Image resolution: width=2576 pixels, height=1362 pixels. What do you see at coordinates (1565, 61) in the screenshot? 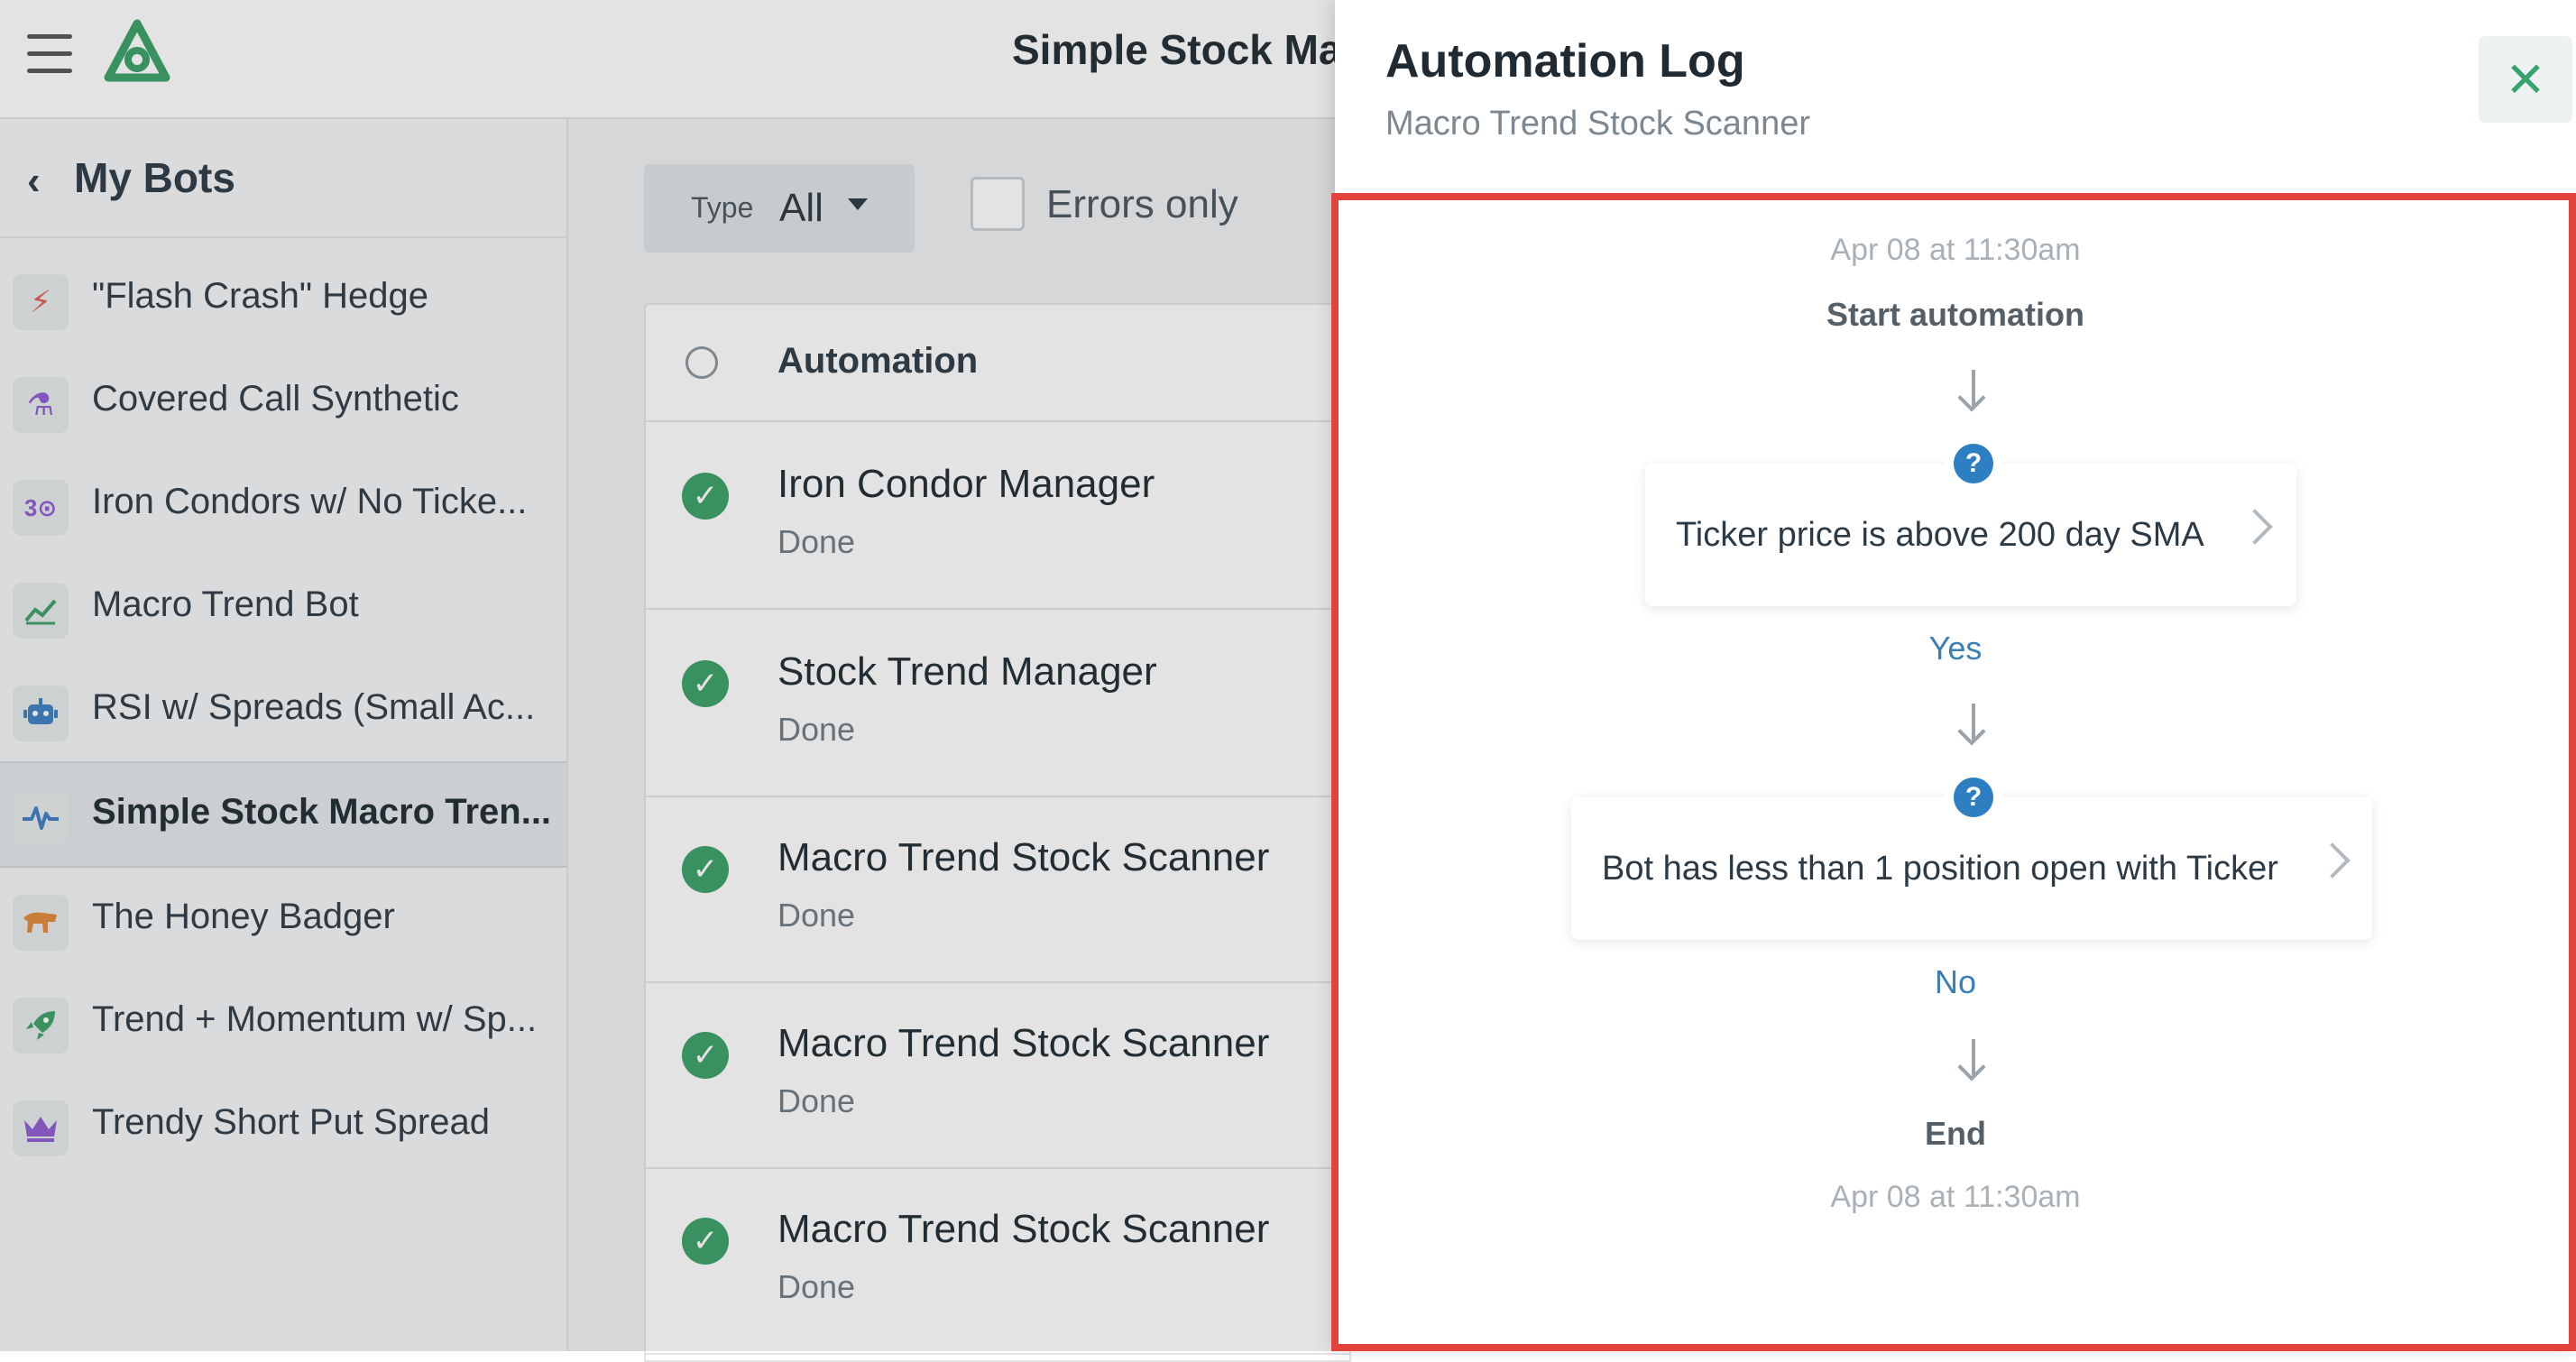
I see `panel-title: Automation Log` at bounding box center [1565, 61].